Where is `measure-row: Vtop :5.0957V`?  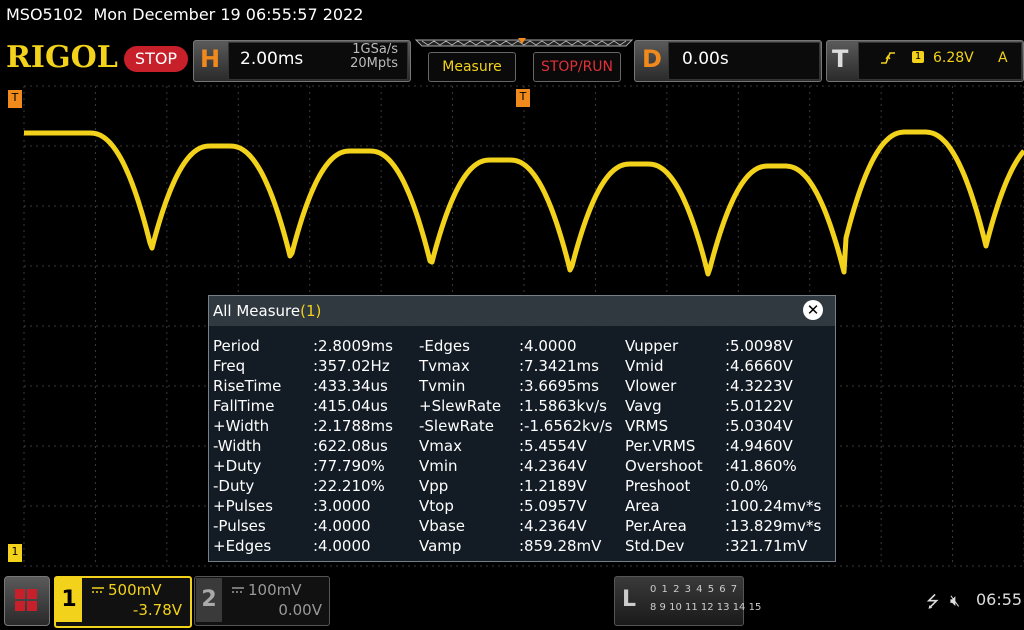 measure-row: Vtop :5.0957V is located at coordinates (521, 506).